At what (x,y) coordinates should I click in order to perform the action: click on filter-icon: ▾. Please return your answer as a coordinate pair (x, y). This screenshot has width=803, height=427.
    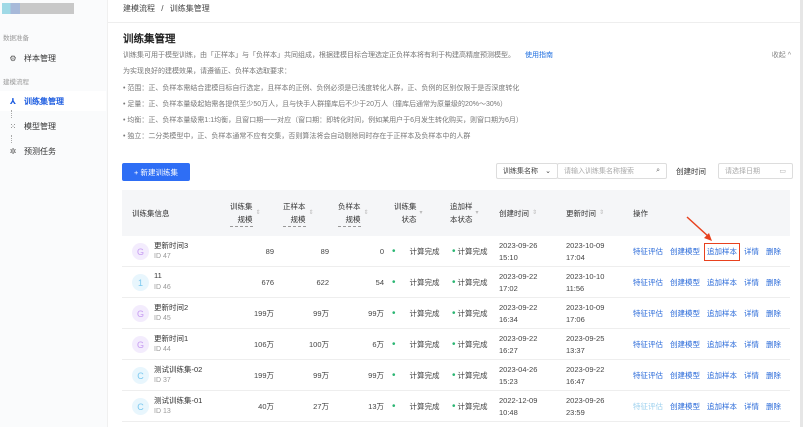
    Looking at the image, I should click on (477, 212).